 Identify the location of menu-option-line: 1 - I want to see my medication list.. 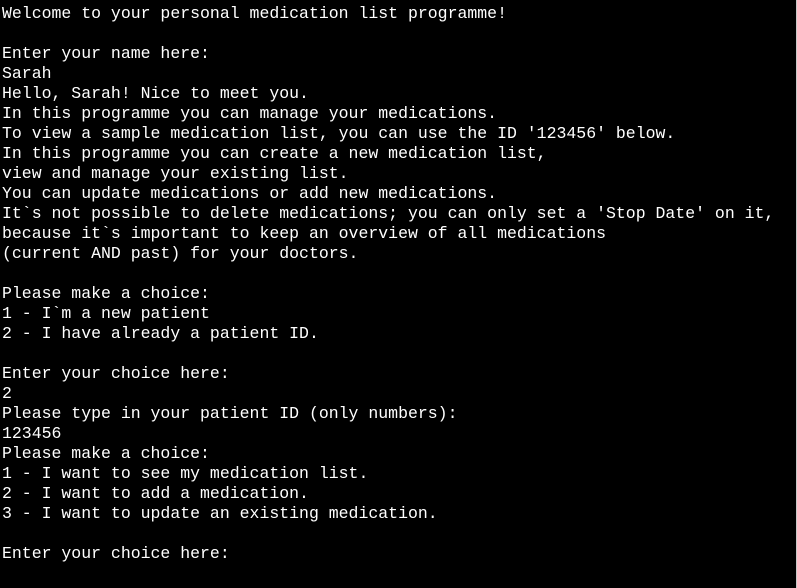
(185, 473).